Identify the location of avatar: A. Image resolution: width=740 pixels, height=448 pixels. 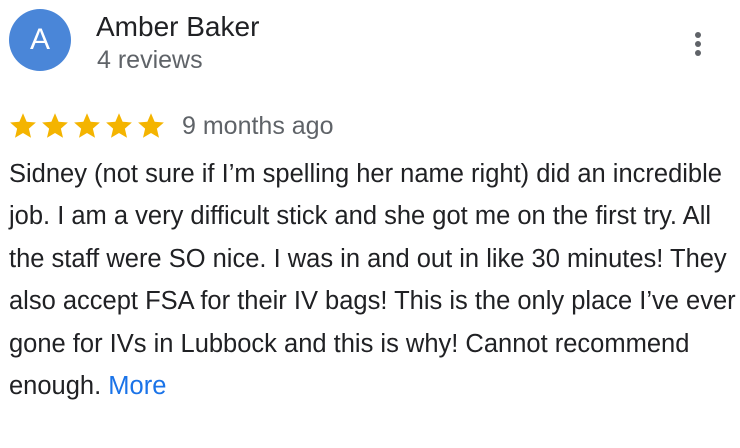
(40, 40).